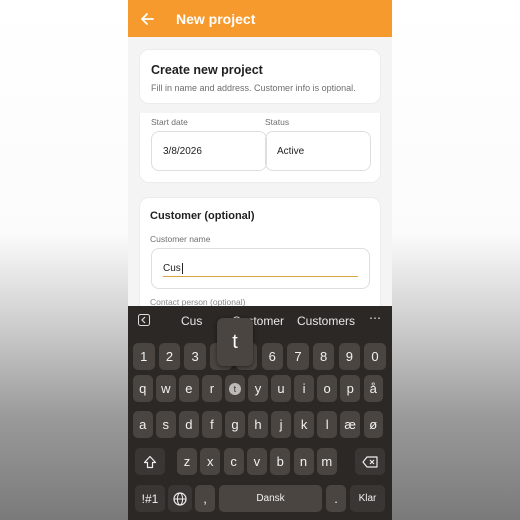  What do you see at coordinates (147, 19) in the screenshot?
I see `back-arrow-icon` at bounding box center [147, 19].